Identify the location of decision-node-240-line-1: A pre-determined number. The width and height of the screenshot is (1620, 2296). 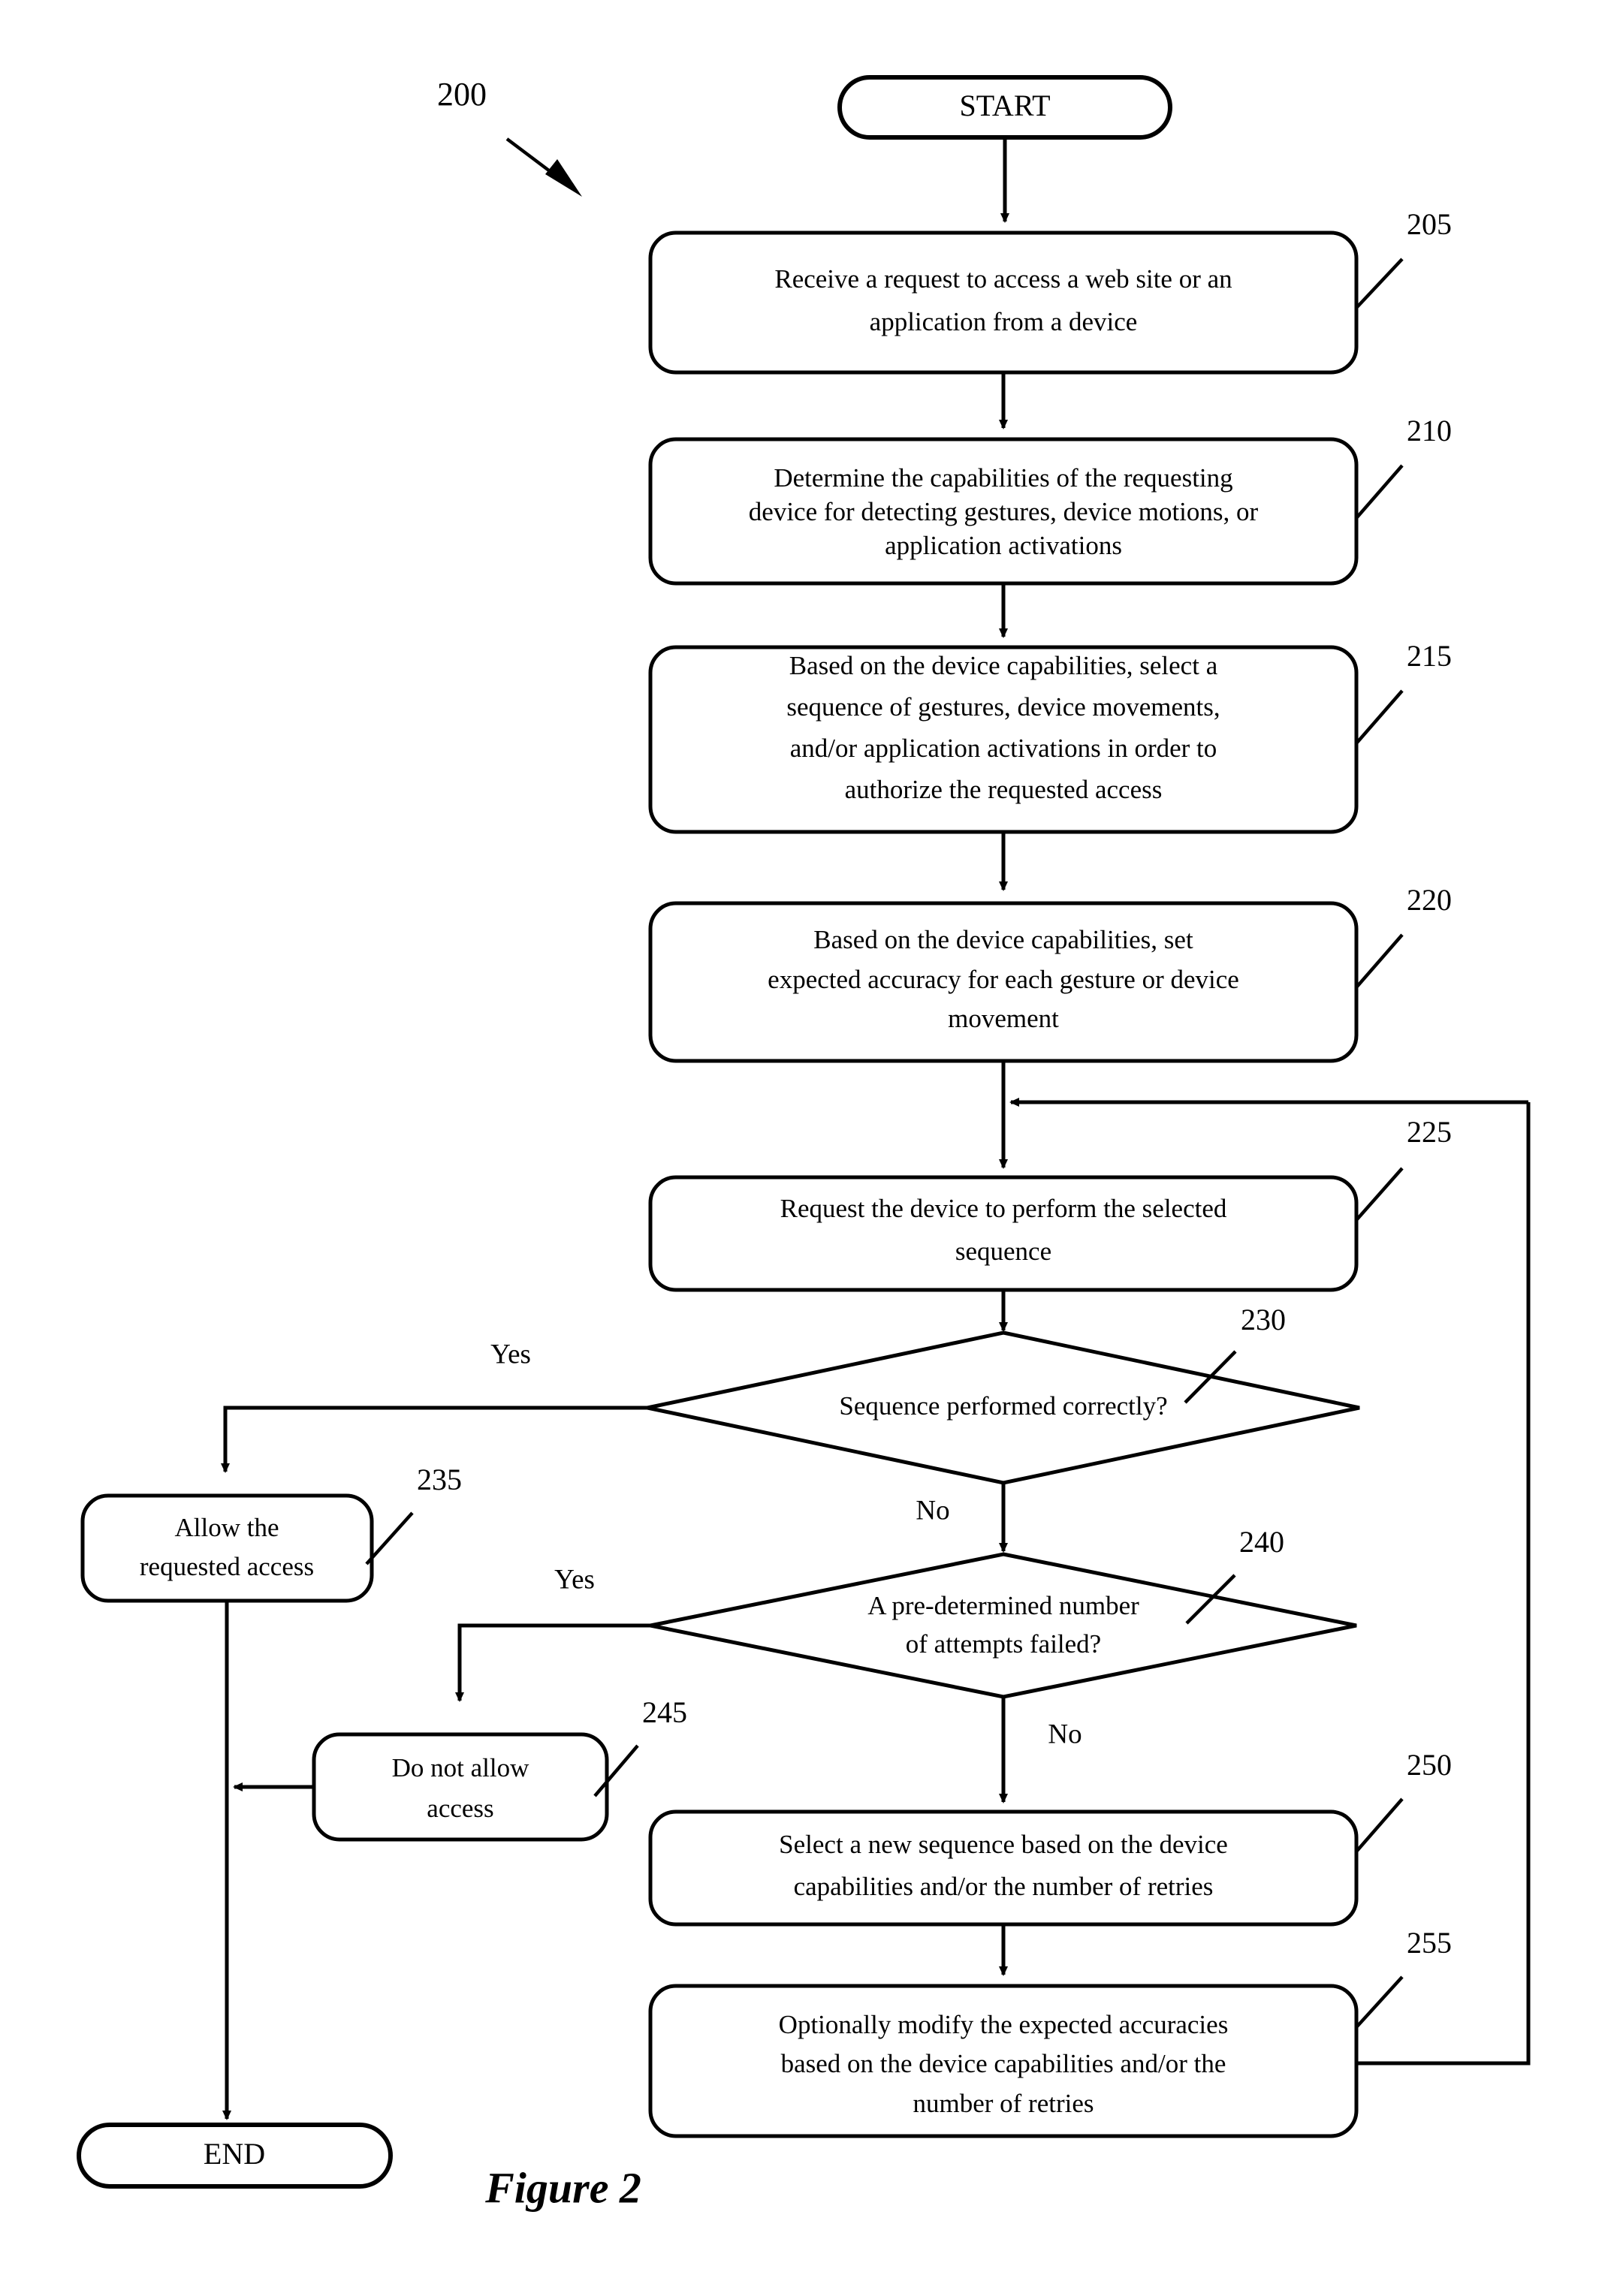
(1003, 1606).